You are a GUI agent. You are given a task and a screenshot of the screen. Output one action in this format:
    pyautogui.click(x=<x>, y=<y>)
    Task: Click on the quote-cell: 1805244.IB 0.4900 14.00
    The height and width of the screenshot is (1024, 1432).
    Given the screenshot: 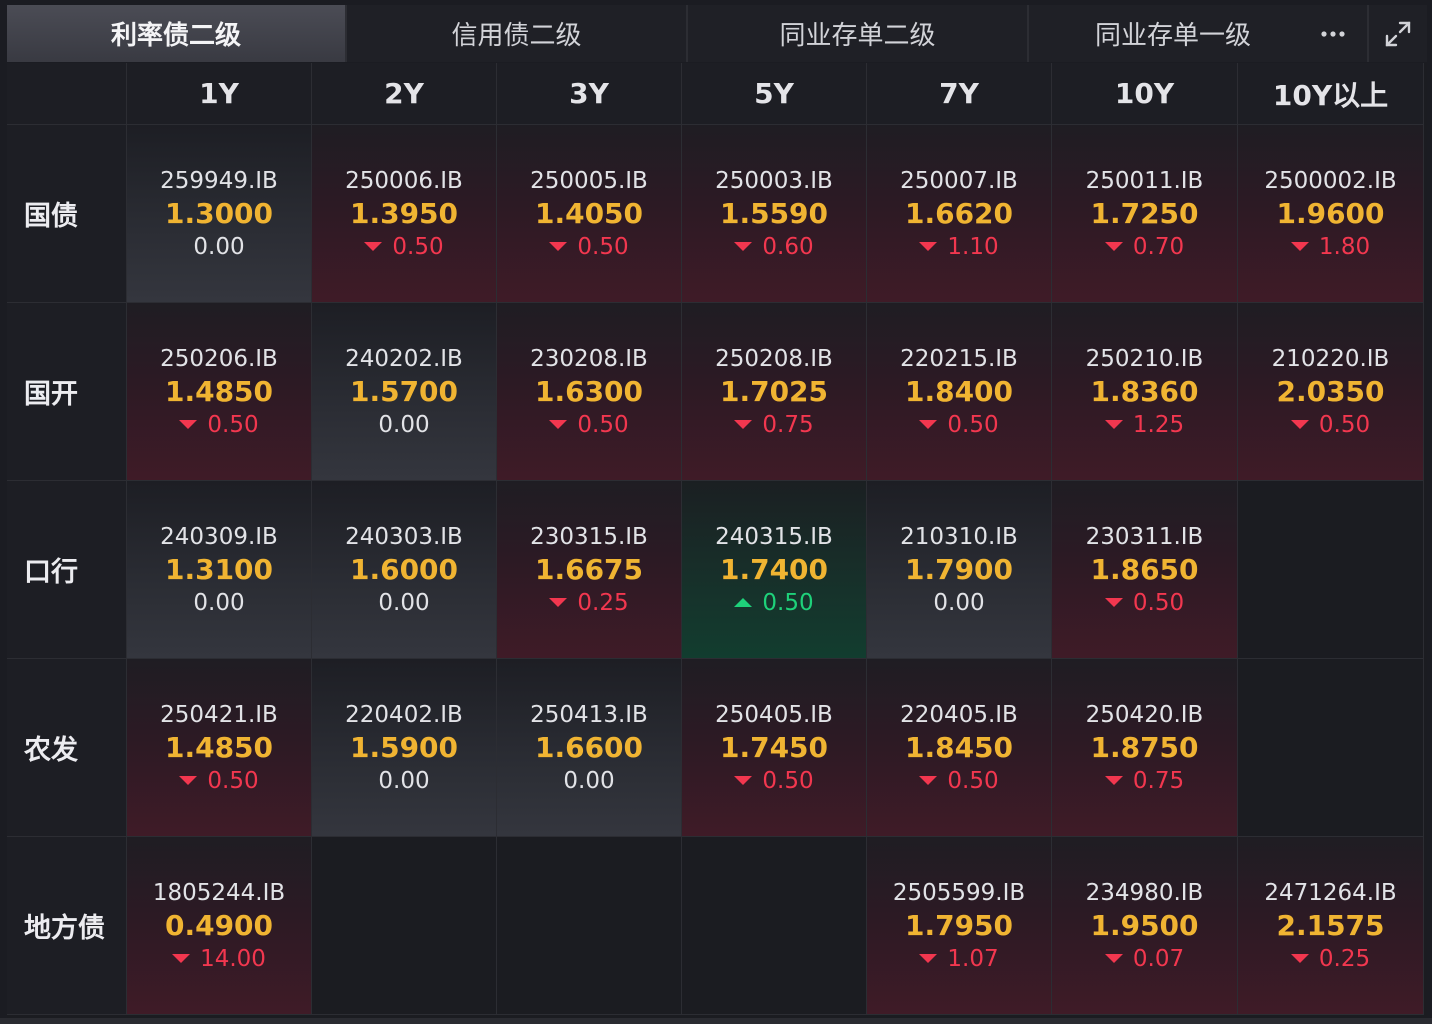 What is the action you would take?
    pyautogui.click(x=219, y=926)
    